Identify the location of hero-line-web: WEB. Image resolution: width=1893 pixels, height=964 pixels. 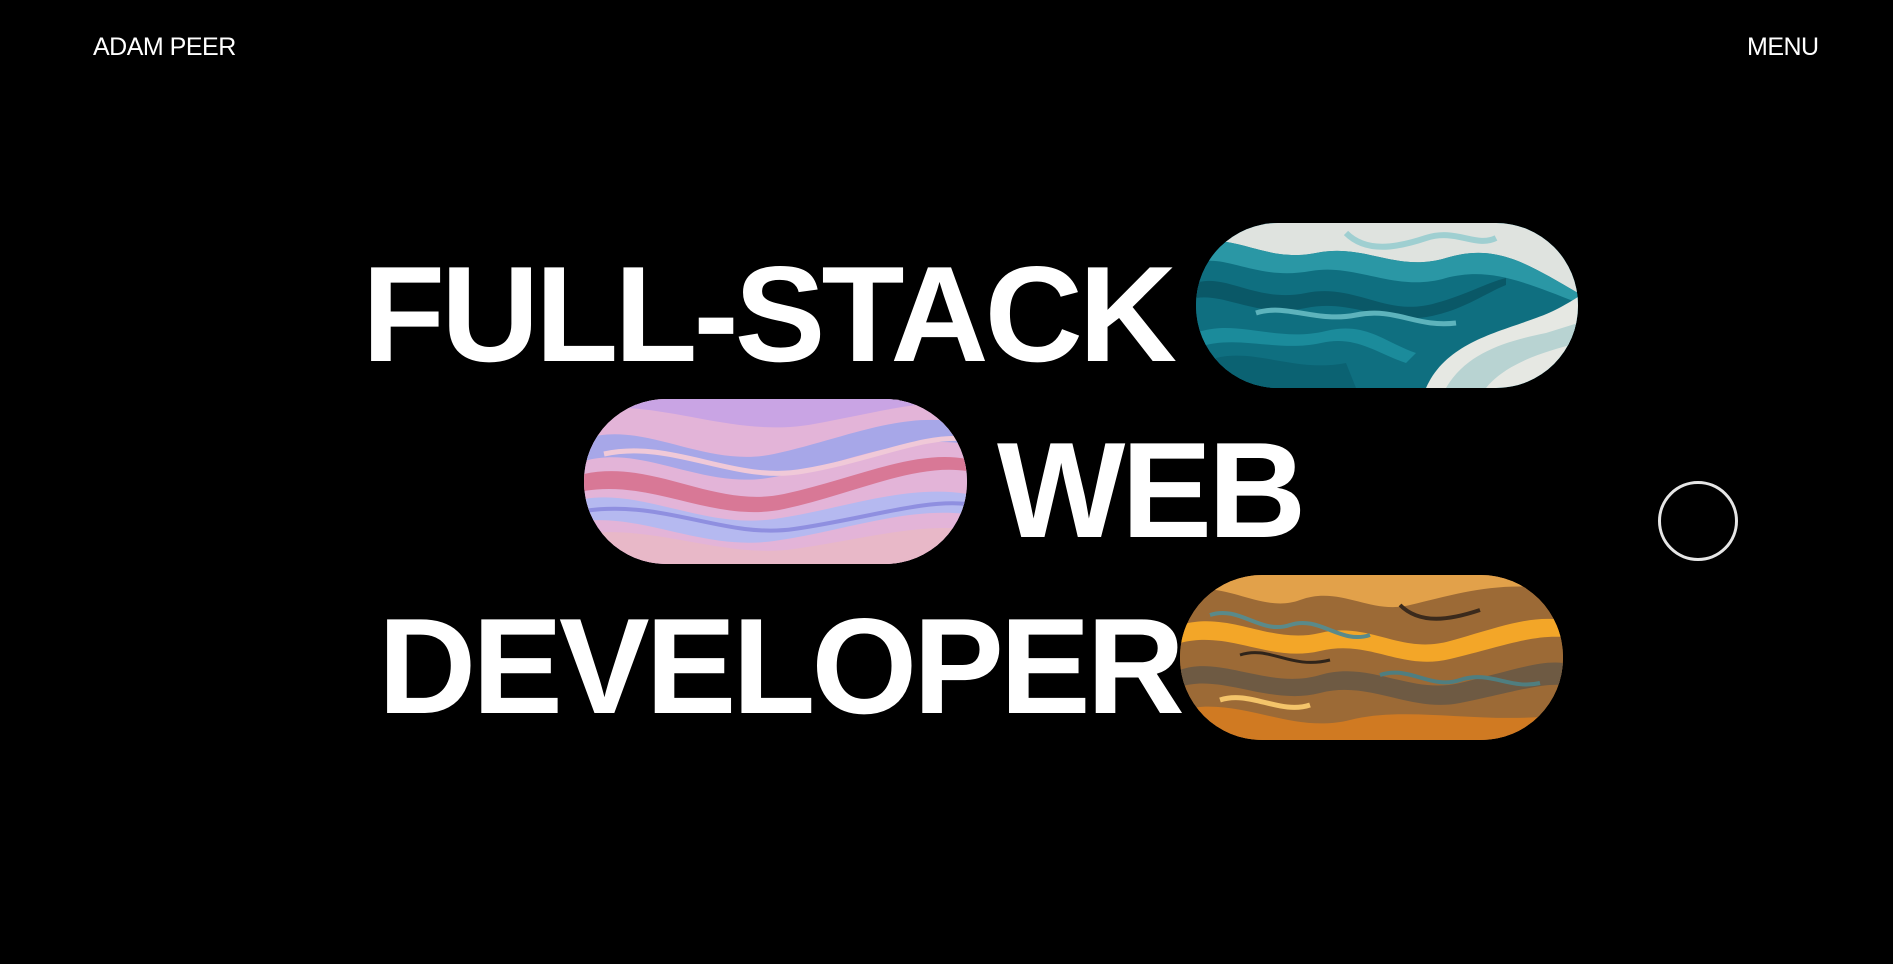
(1151, 490).